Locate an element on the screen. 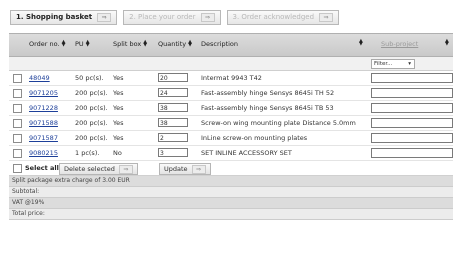  description-value: Fast-assembly hinge Sensys 8645i TH 52 is located at coordinates (268, 93).